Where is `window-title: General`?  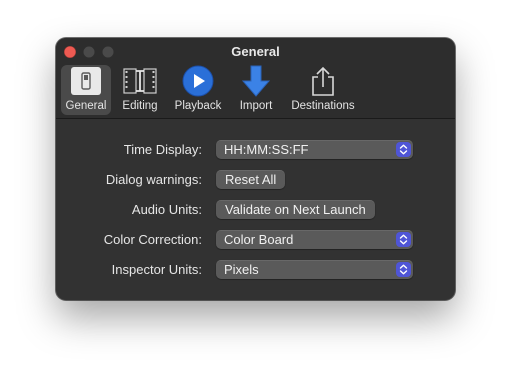 window-title: General is located at coordinates (255, 51).